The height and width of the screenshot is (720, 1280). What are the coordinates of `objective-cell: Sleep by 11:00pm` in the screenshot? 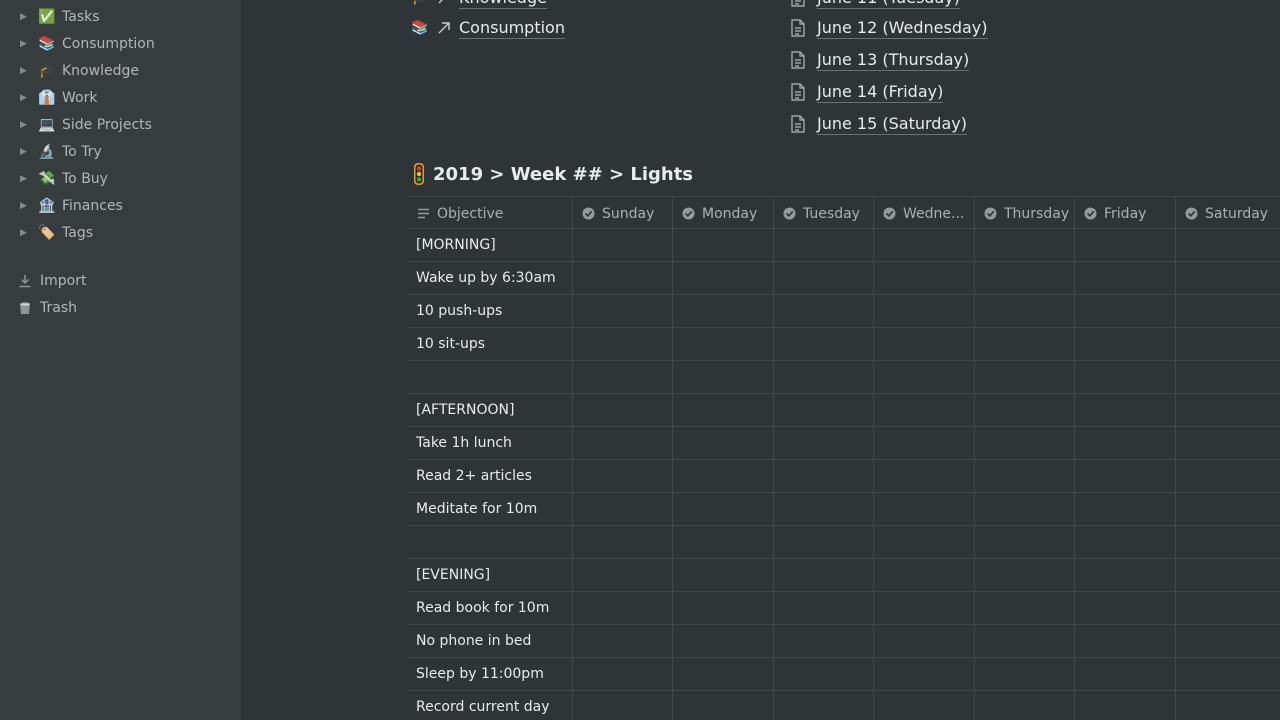 It's located at (490, 674).